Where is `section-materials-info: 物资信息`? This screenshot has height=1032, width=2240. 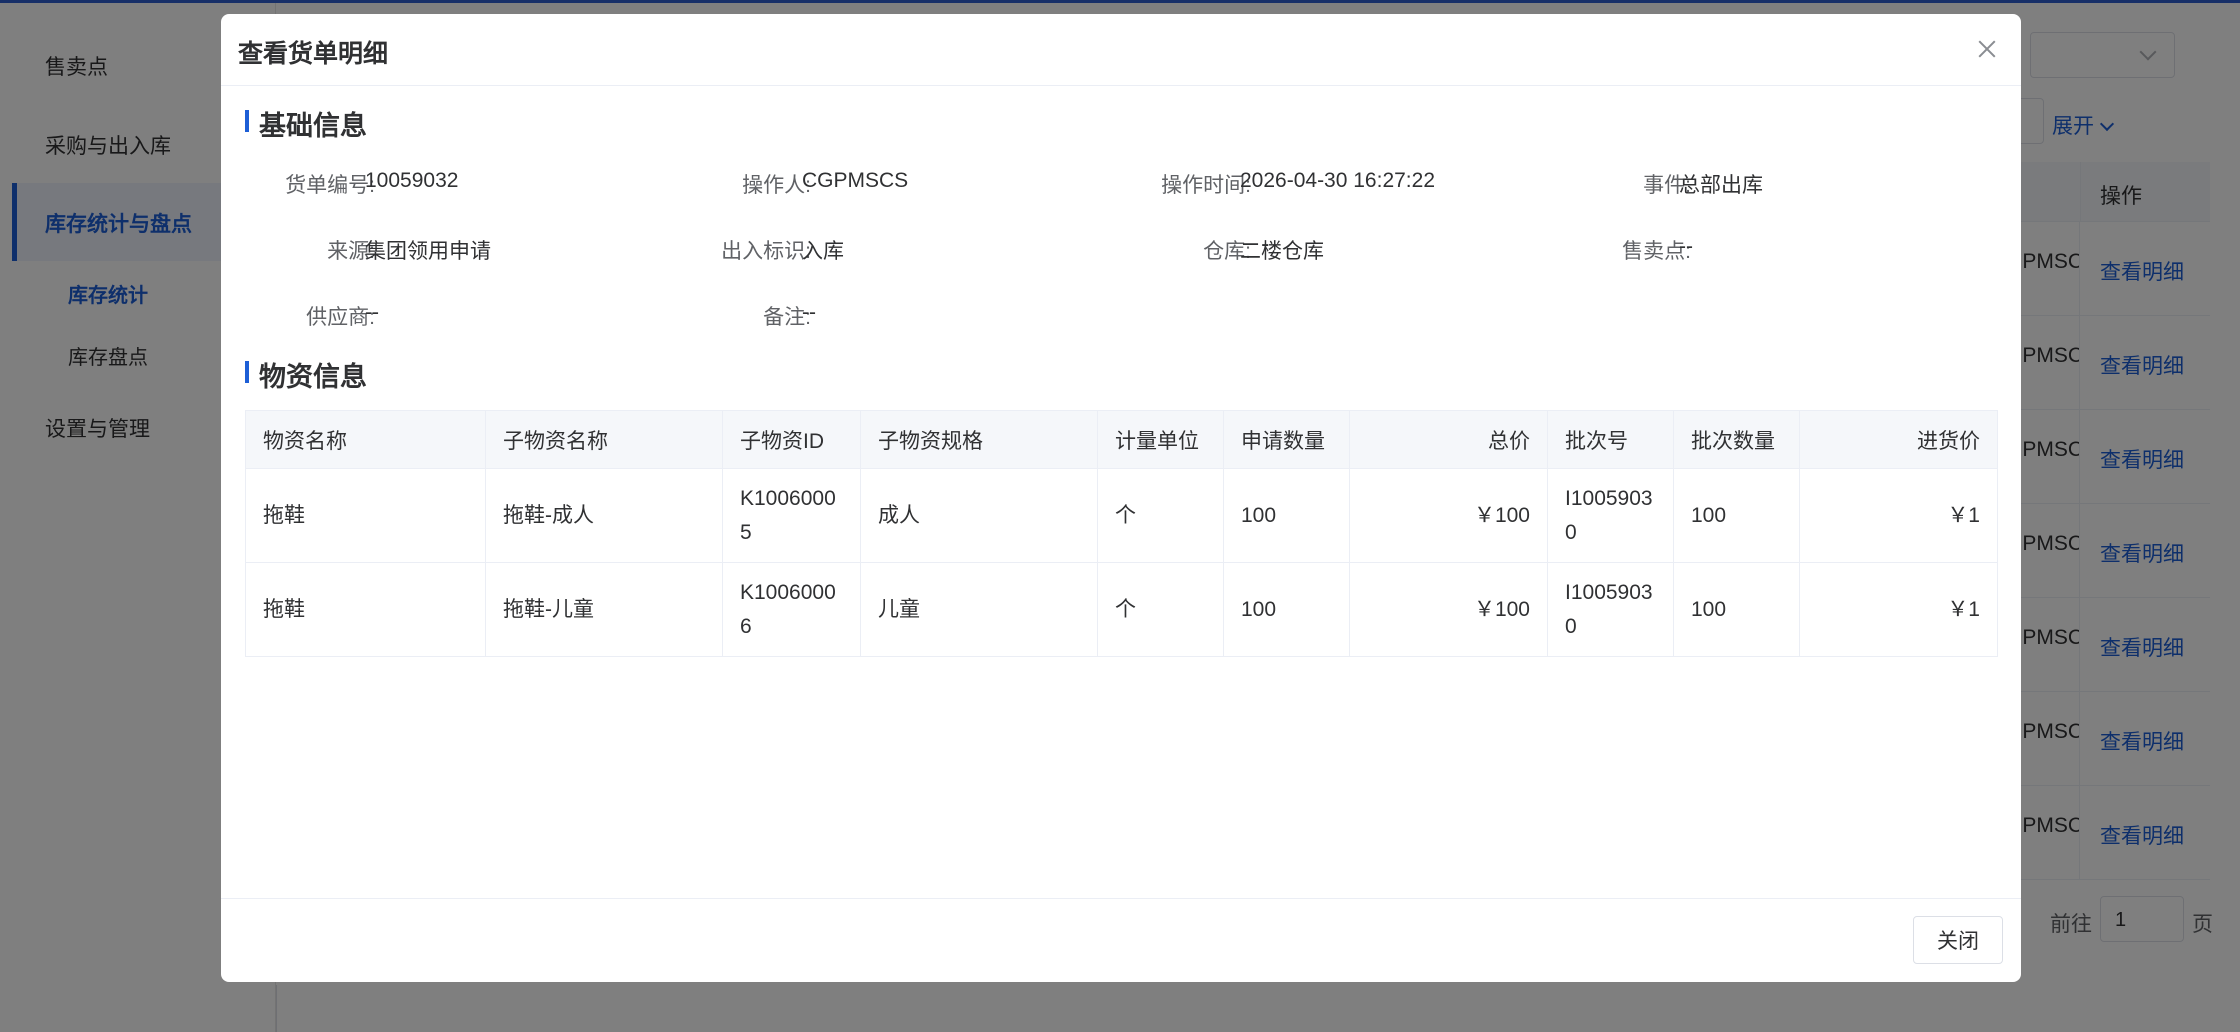 section-materials-info: 物资信息 is located at coordinates (306, 374).